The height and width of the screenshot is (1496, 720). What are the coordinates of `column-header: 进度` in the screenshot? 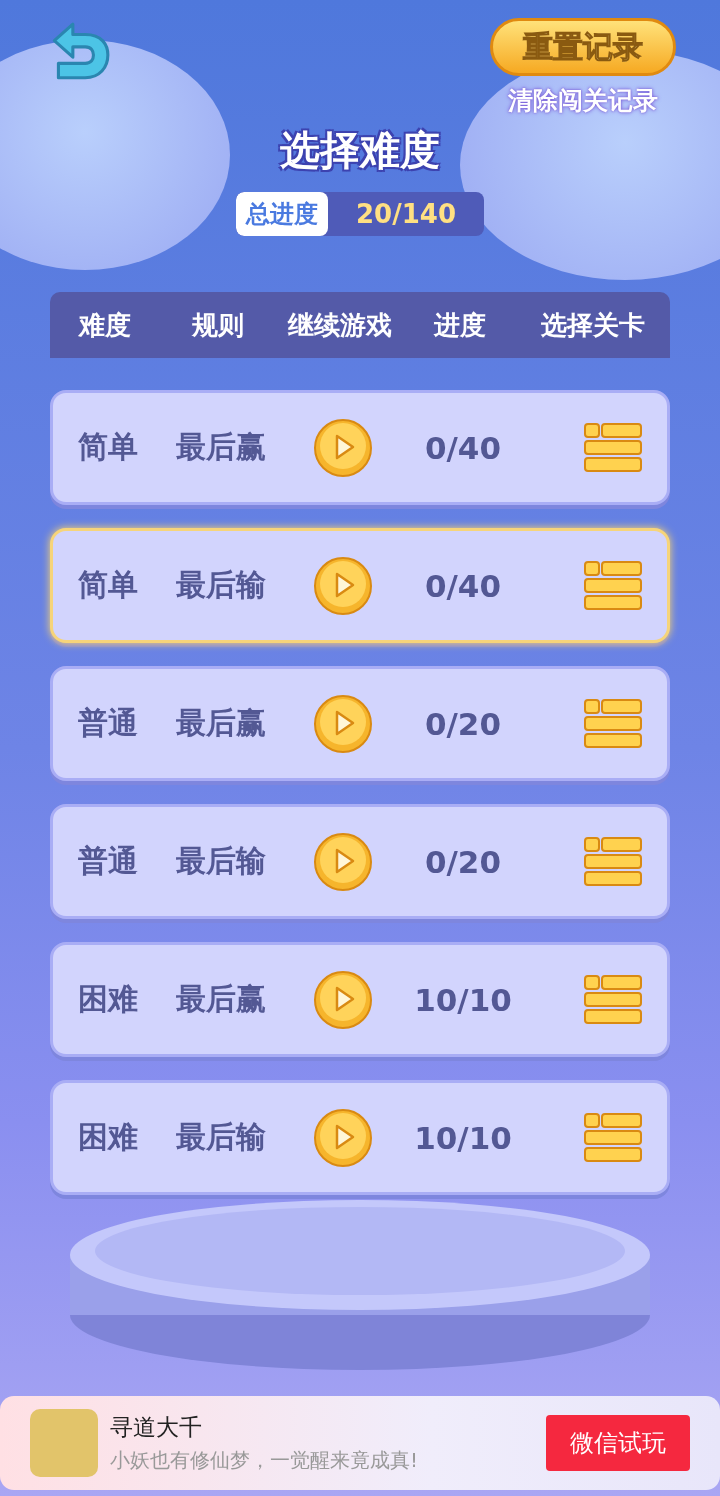 It's located at (459, 325).